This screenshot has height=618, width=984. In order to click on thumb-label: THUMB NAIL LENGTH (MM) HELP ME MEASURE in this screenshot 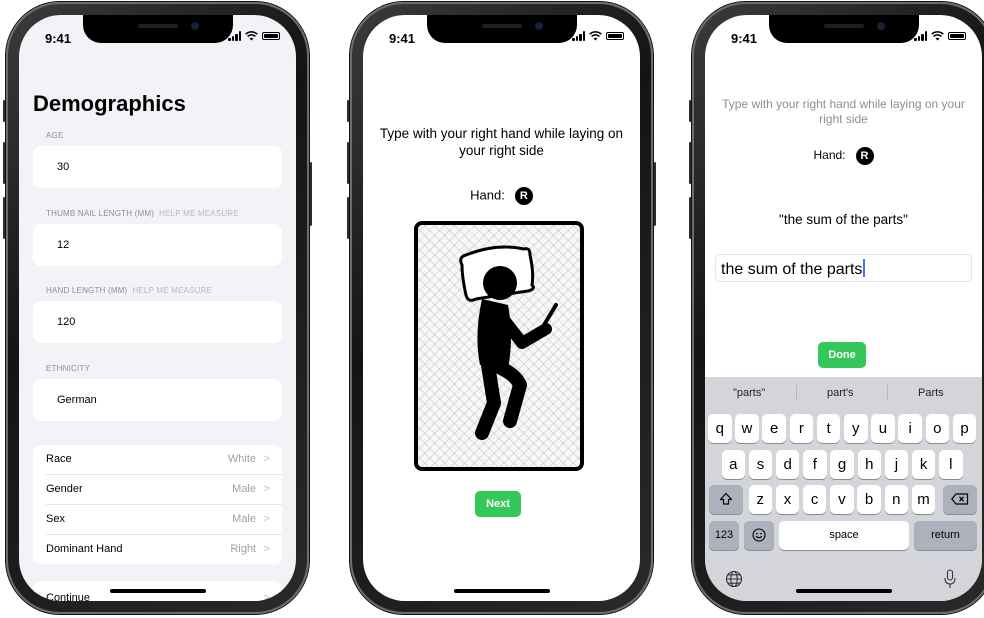, I will do `click(142, 213)`.